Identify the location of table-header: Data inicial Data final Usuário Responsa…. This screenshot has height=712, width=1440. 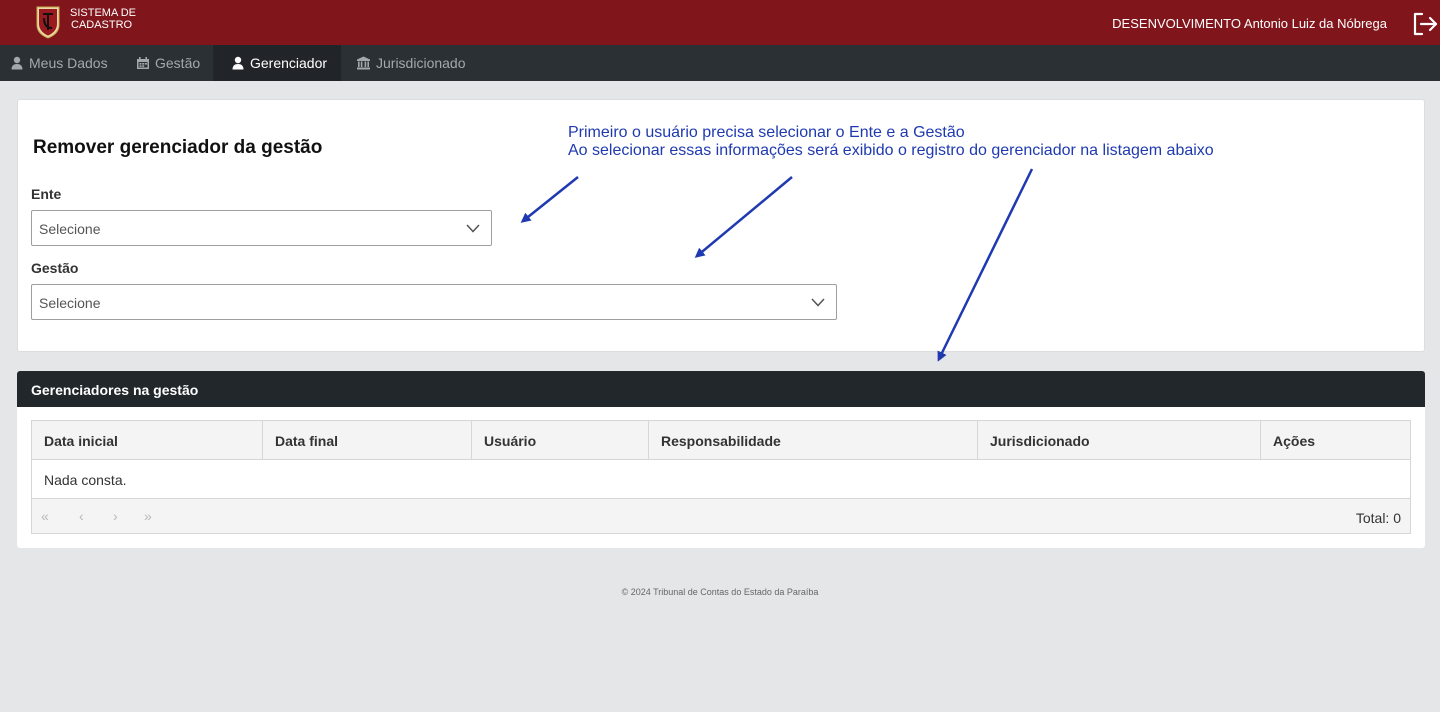
(721, 440).